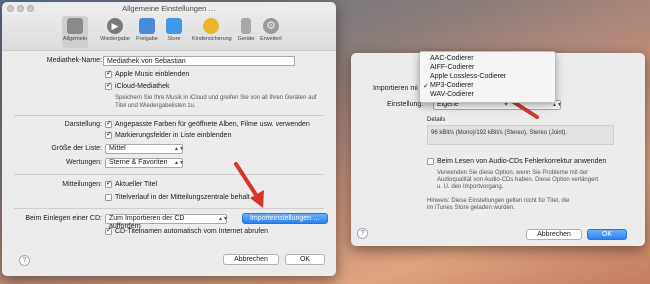 This screenshot has width=650, height=284. What do you see at coordinates (83, 124) in the screenshot?
I see `display-label: Darstellung:` at bounding box center [83, 124].